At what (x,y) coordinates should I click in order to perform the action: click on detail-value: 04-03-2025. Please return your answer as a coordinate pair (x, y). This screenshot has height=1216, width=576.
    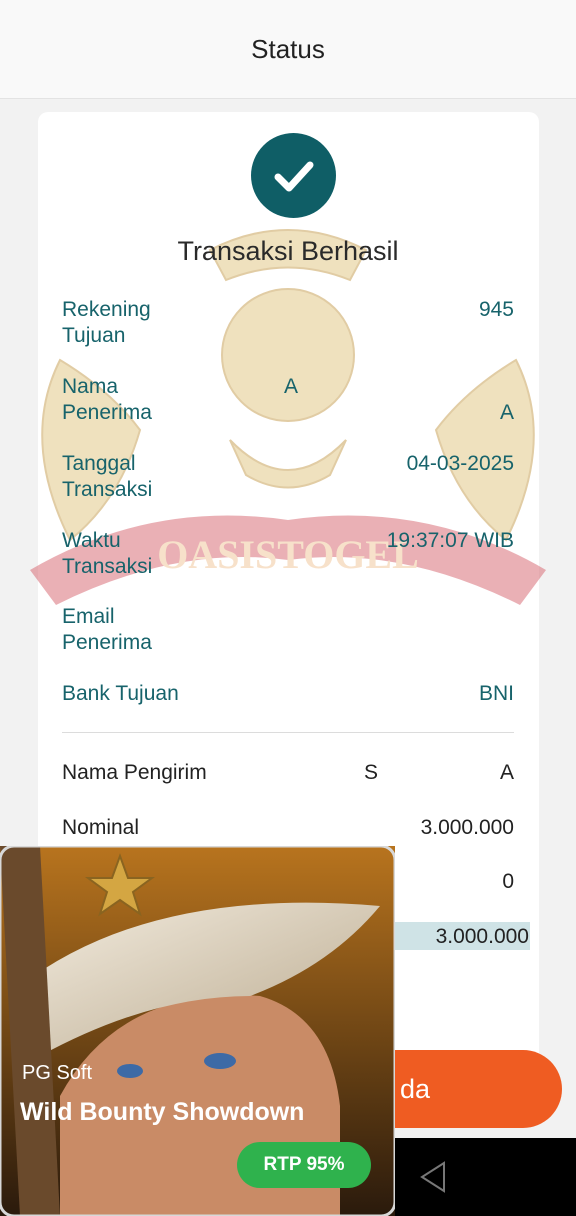
    Looking at the image, I should click on (460, 463).